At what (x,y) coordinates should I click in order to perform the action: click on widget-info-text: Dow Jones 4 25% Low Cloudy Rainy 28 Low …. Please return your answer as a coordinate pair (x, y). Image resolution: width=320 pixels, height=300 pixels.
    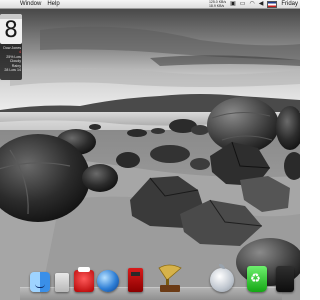
    Looking at the image, I should click on (11, 58).